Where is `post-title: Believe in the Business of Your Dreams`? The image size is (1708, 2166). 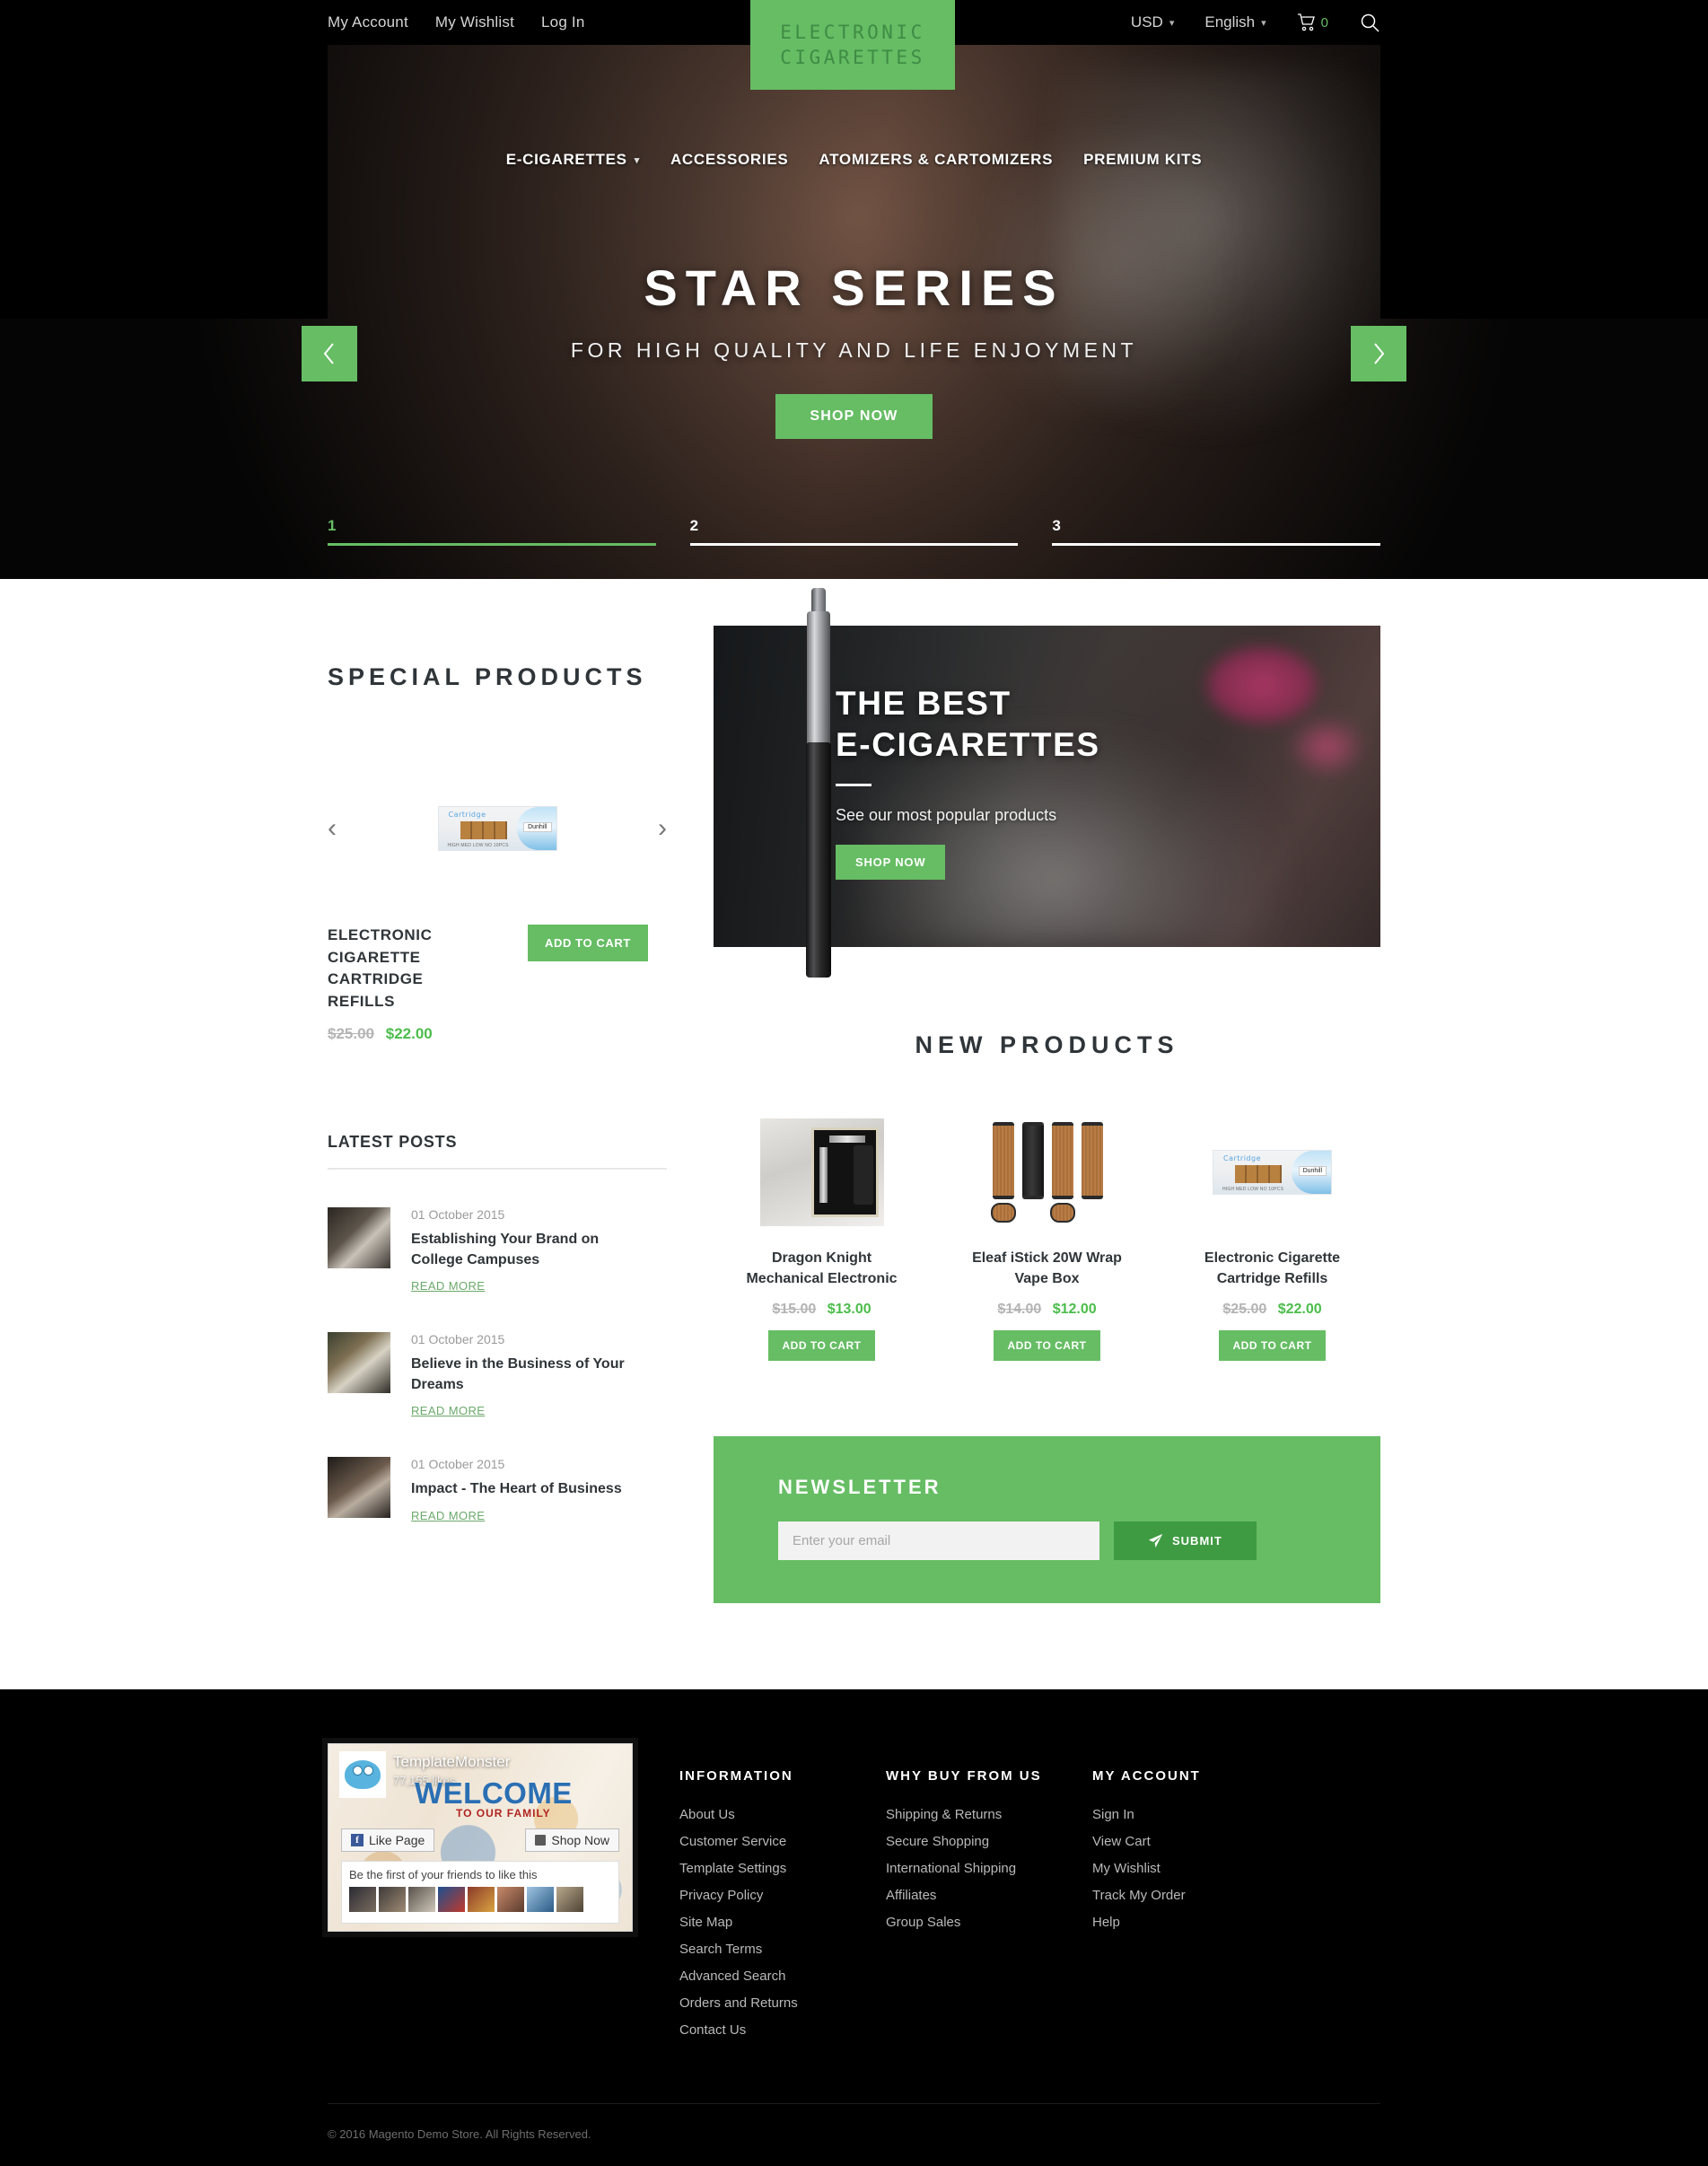
post-title: Believe in the Business of Your Dreams is located at coordinates (530, 1374).